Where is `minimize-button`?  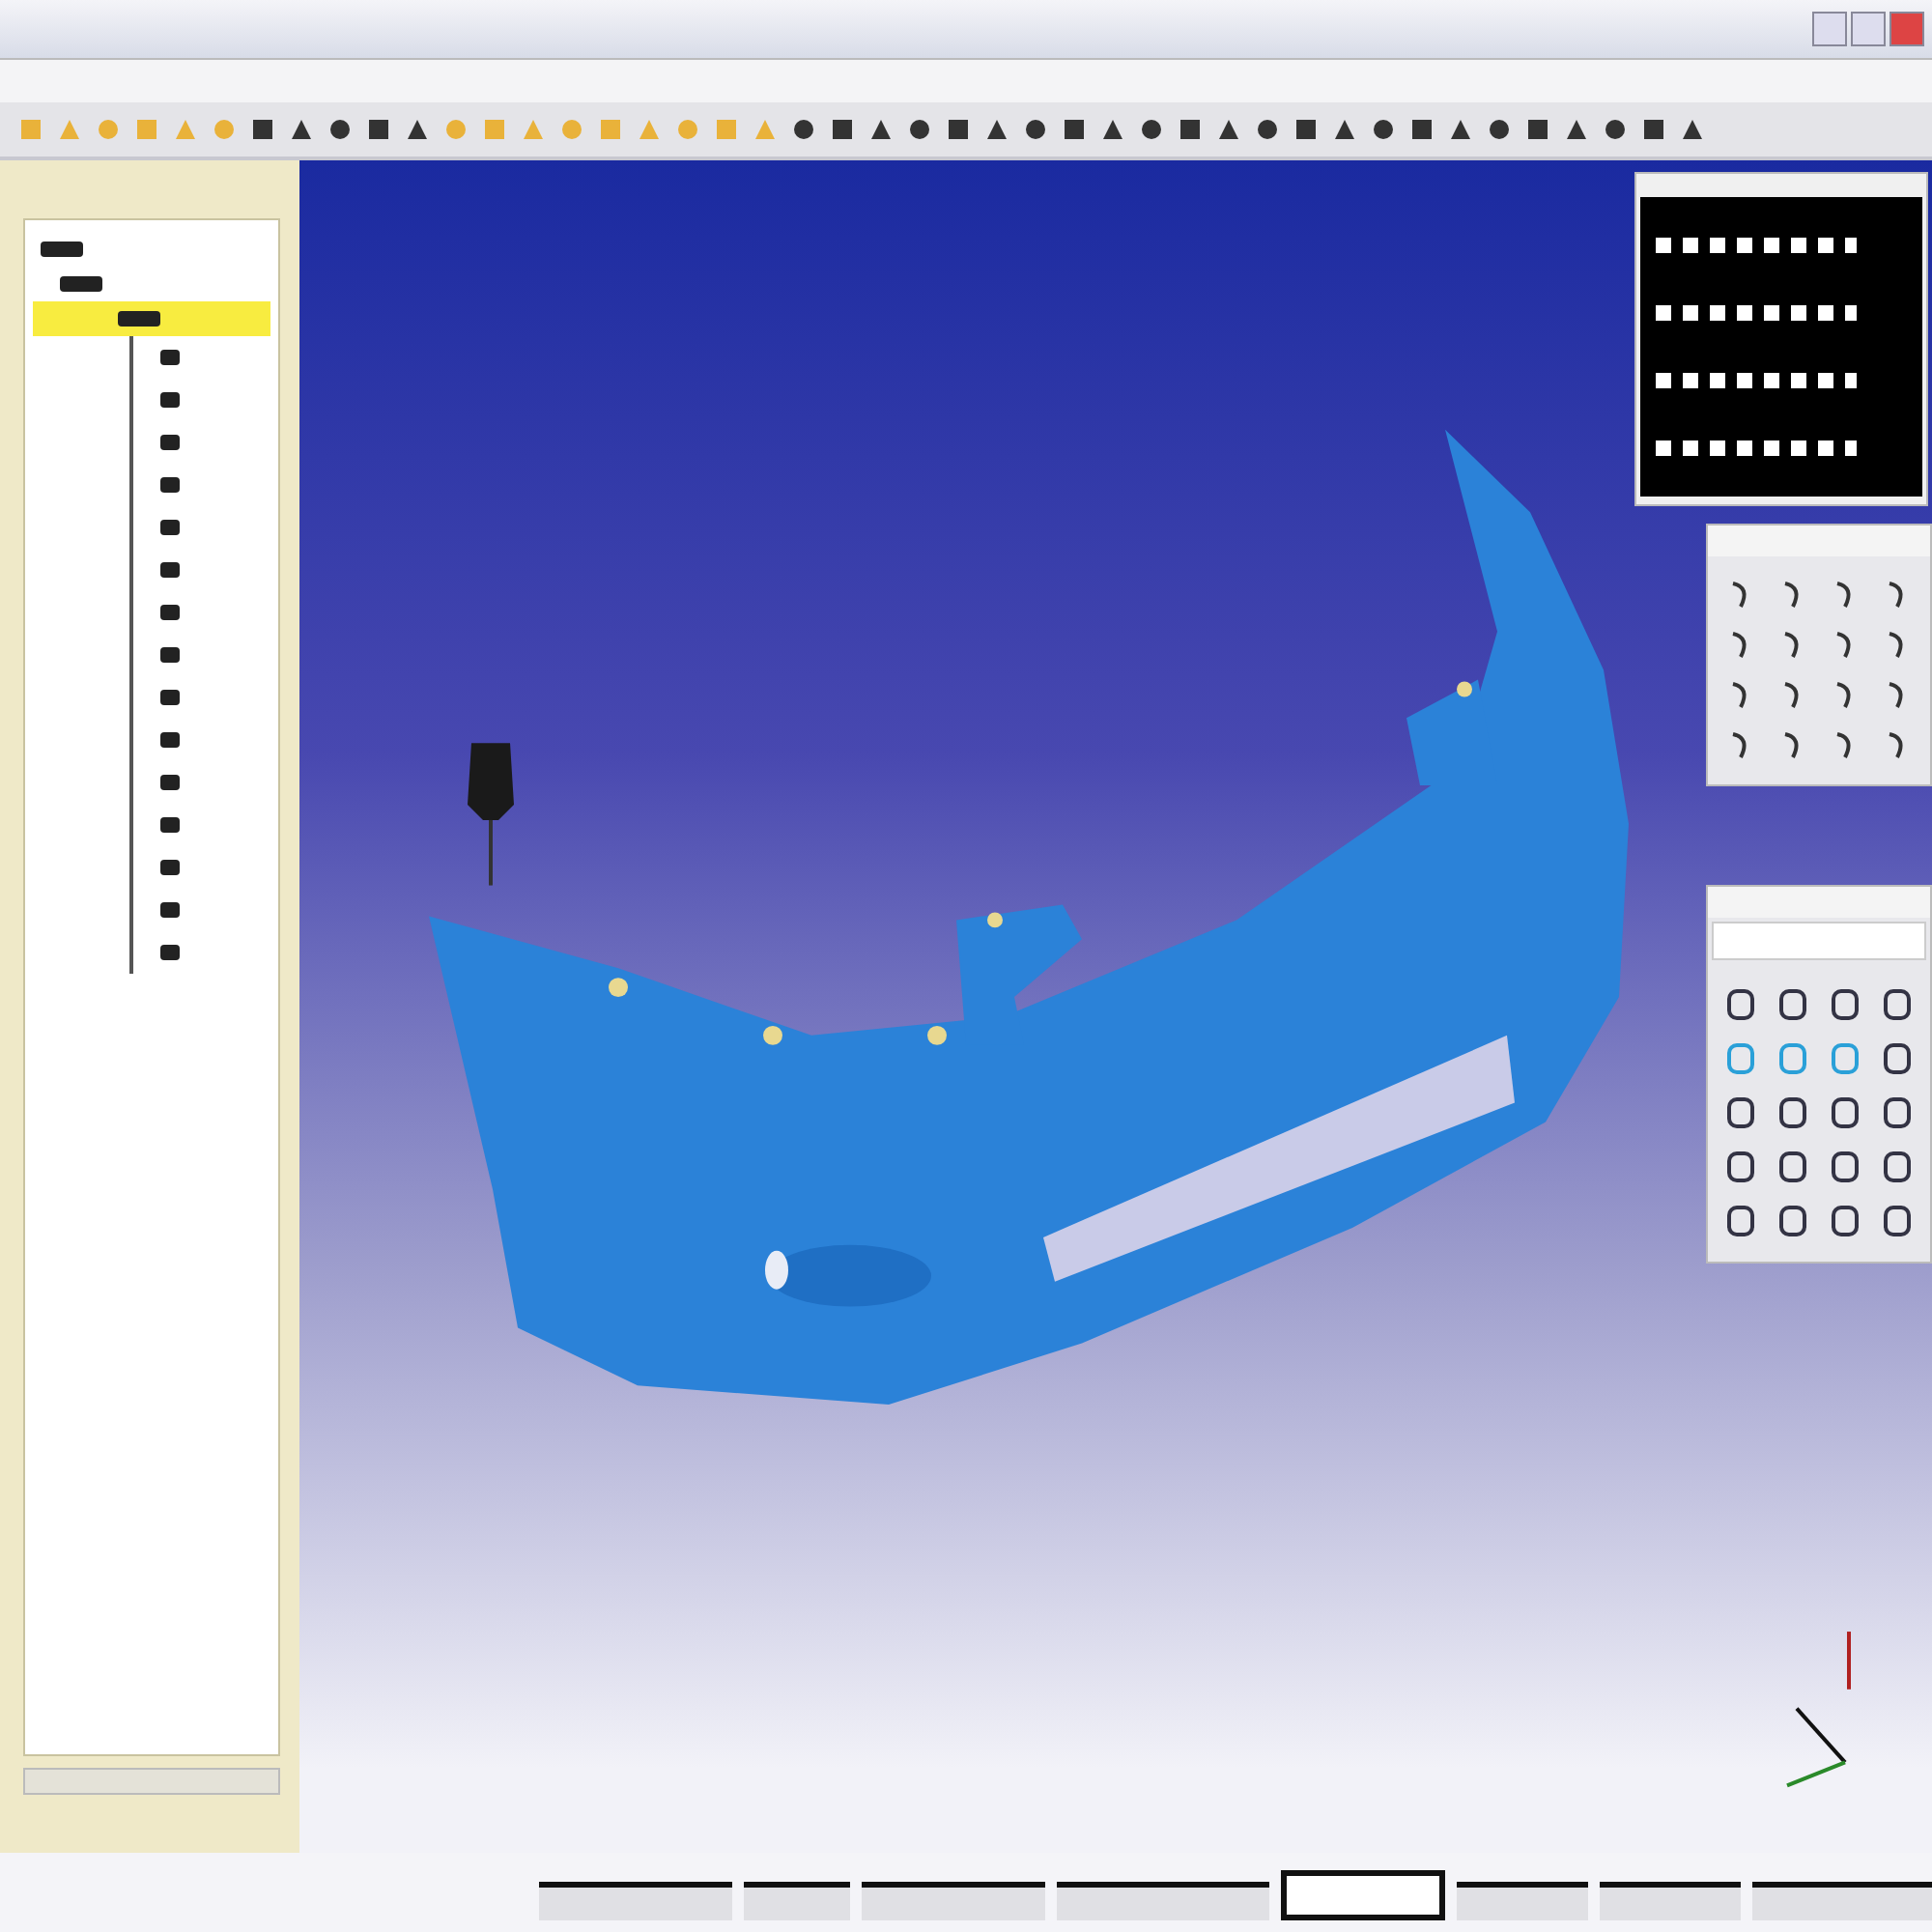 minimize-button is located at coordinates (1829, 29).